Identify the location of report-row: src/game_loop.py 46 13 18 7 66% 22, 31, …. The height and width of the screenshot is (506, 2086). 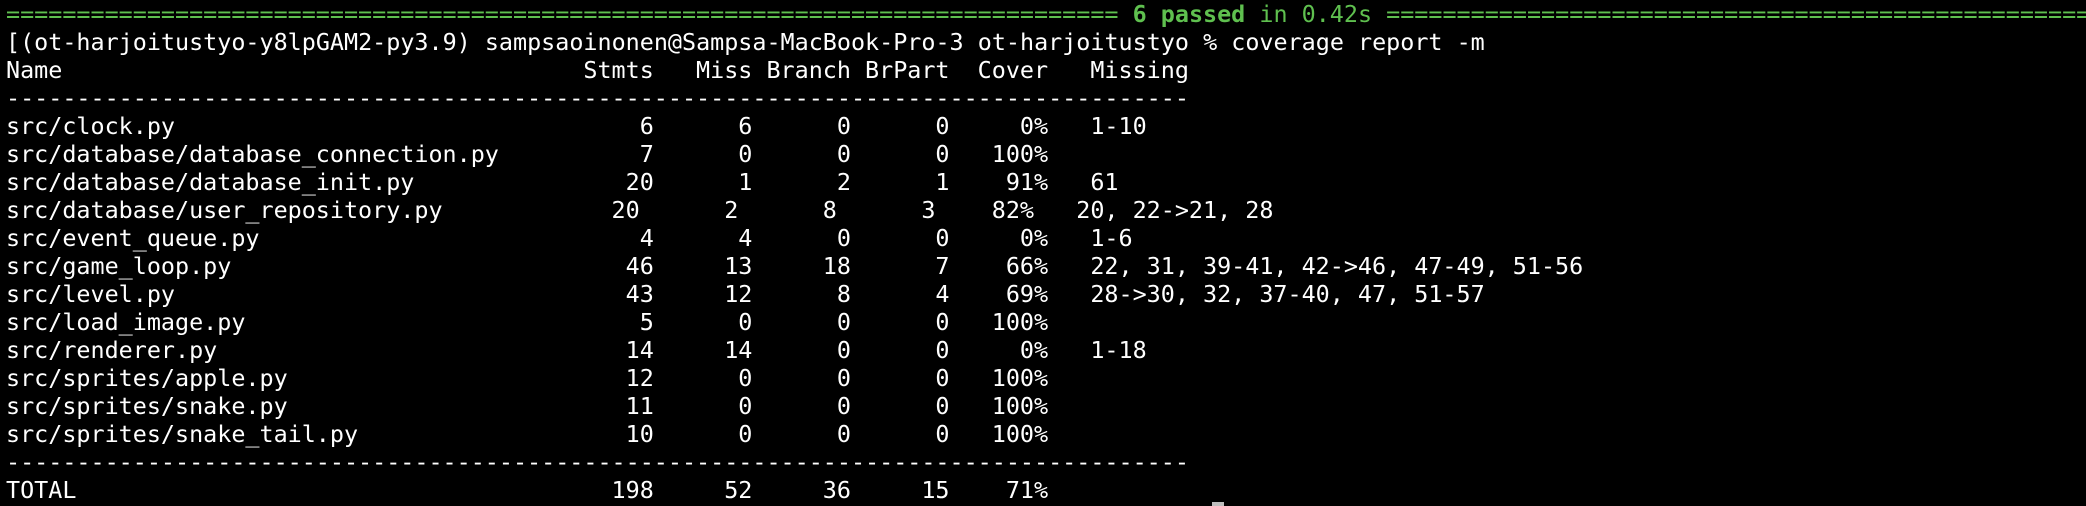
(795, 266).